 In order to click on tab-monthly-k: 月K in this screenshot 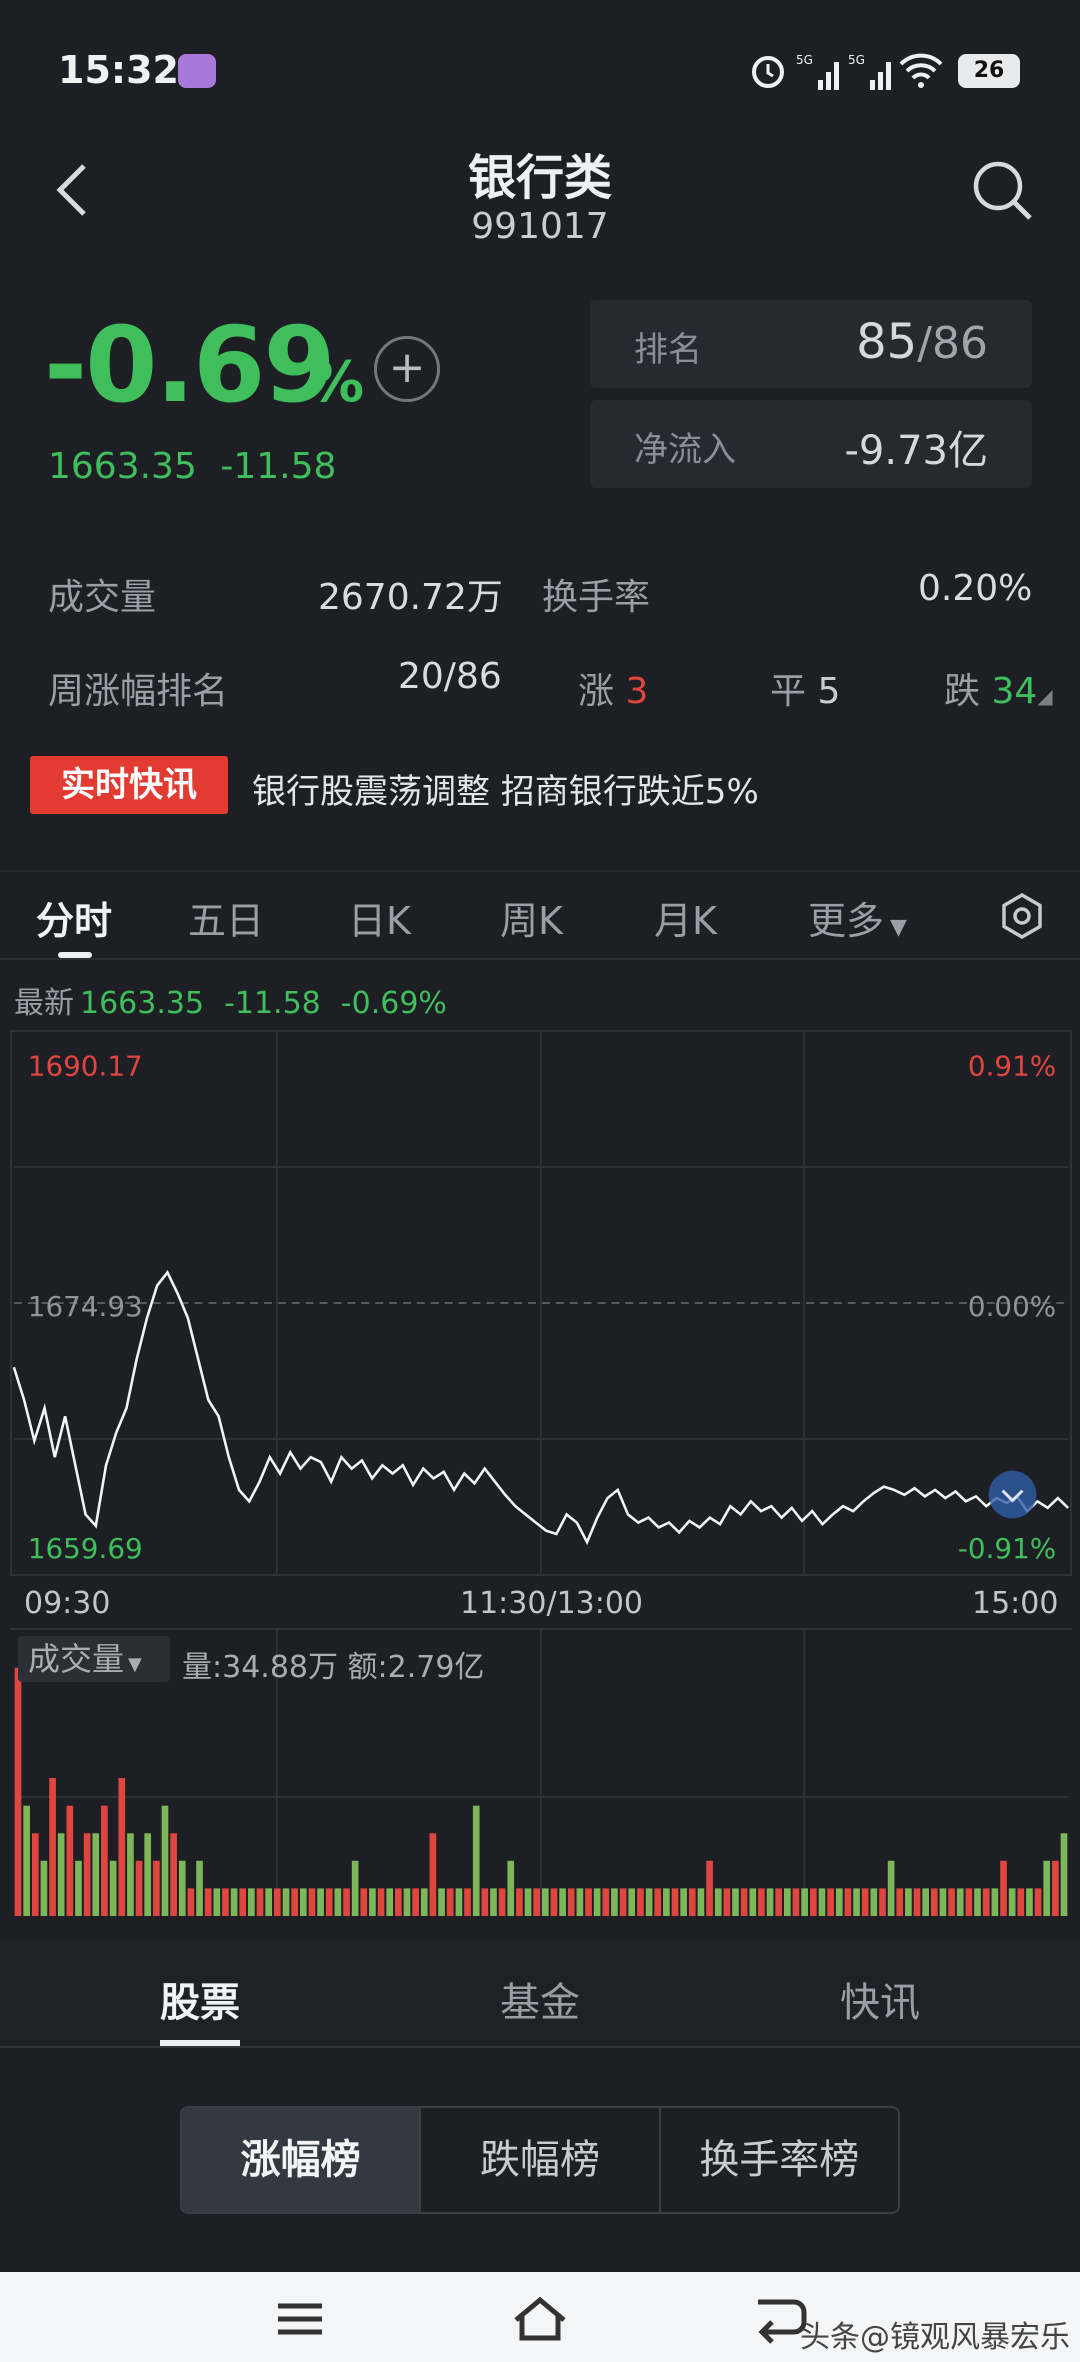, I will do `click(685, 917)`.